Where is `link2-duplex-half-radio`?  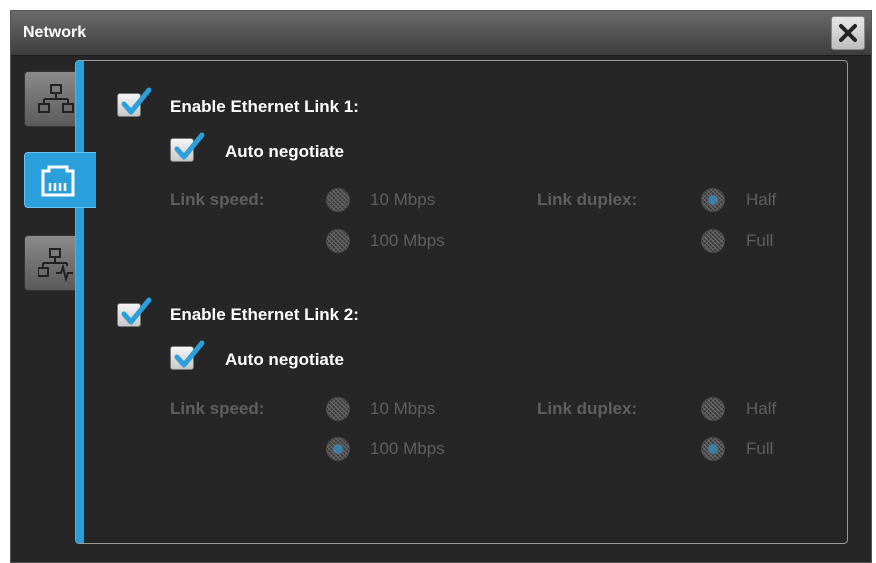
link2-duplex-half-radio is located at coordinates (713, 409).